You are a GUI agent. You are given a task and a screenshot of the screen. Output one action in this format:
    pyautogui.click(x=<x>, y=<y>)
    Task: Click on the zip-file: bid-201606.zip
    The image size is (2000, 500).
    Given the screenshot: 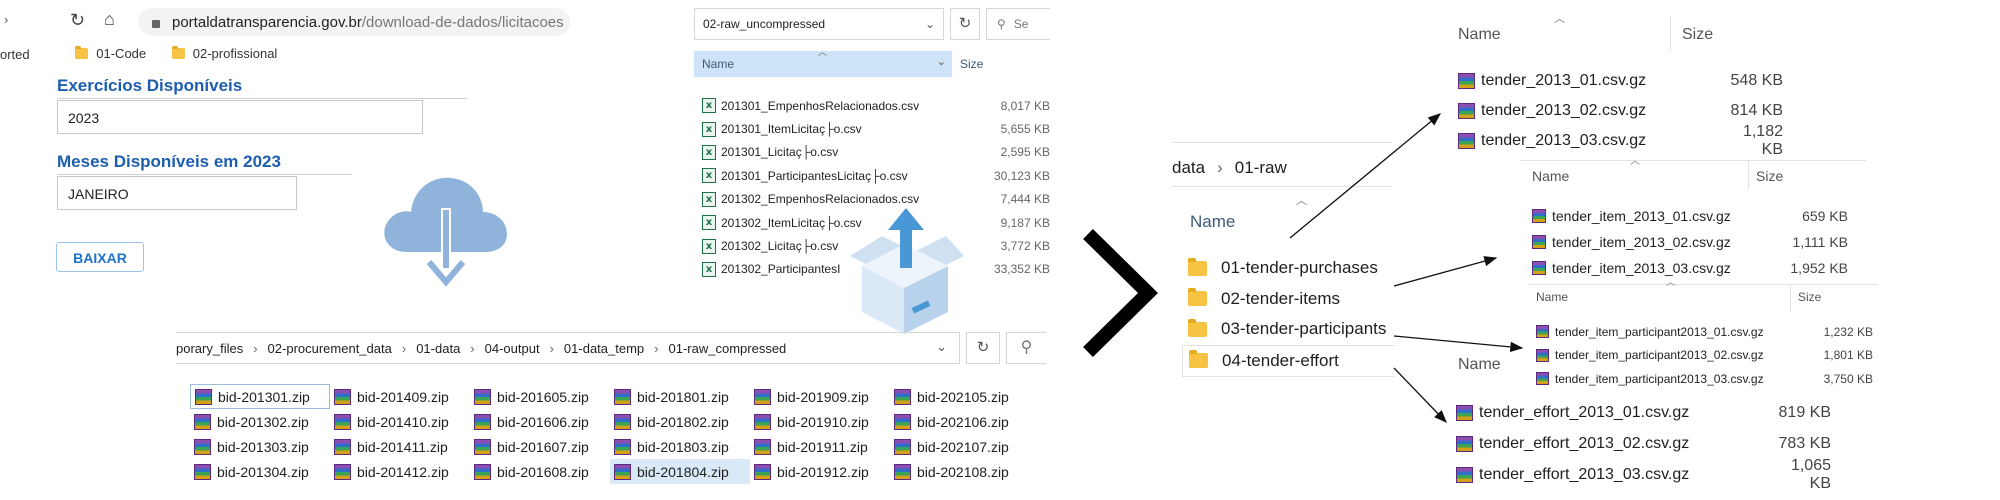 What is the action you would take?
    pyautogui.click(x=540, y=421)
    